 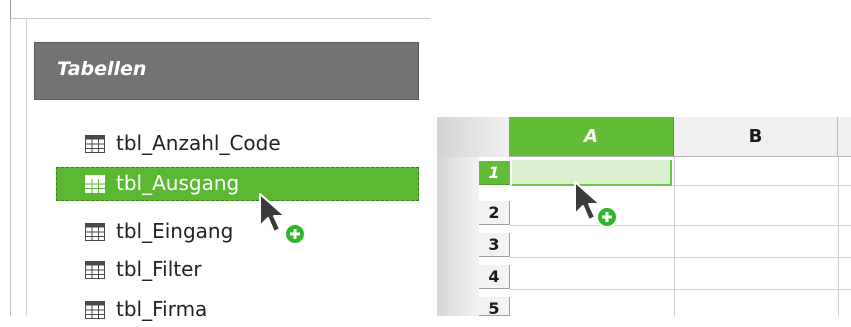 What do you see at coordinates (162, 309) in the screenshot?
I see `tree-item-label: tbl_Firma` at bounding box center [162, 309].